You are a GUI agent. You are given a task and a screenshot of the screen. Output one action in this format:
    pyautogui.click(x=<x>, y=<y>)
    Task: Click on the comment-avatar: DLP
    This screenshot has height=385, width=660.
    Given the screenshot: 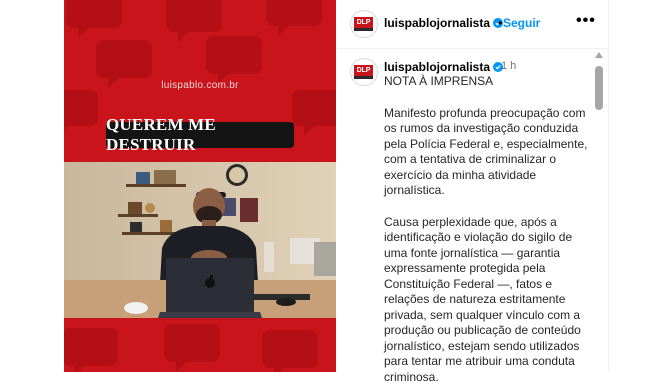 What is the action you would take?
    pyautogui.click(x=364, y=72)
    